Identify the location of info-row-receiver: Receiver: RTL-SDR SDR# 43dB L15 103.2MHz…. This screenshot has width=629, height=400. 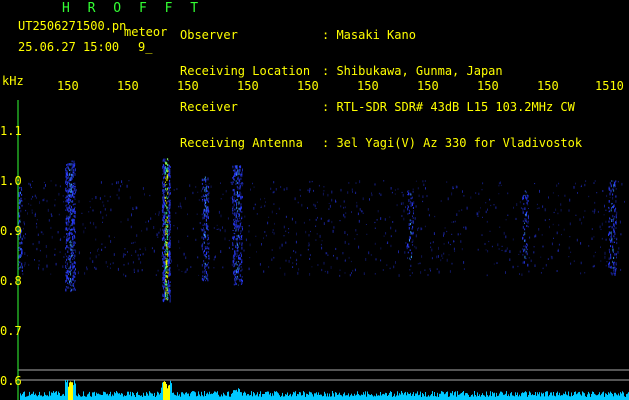
(377, 107).